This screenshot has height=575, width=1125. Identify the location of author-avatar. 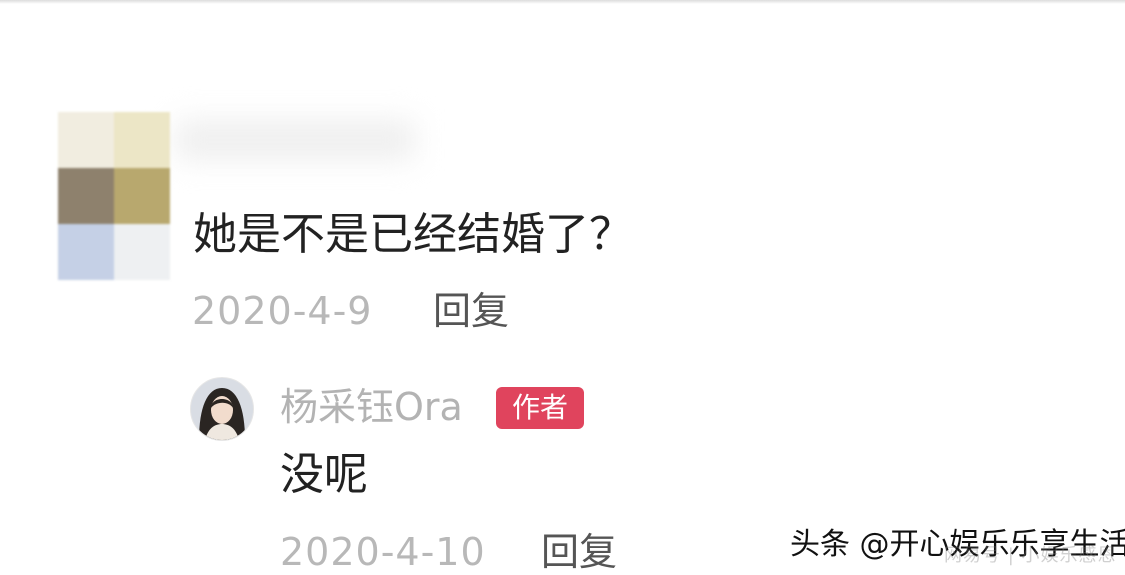
(222, 409).